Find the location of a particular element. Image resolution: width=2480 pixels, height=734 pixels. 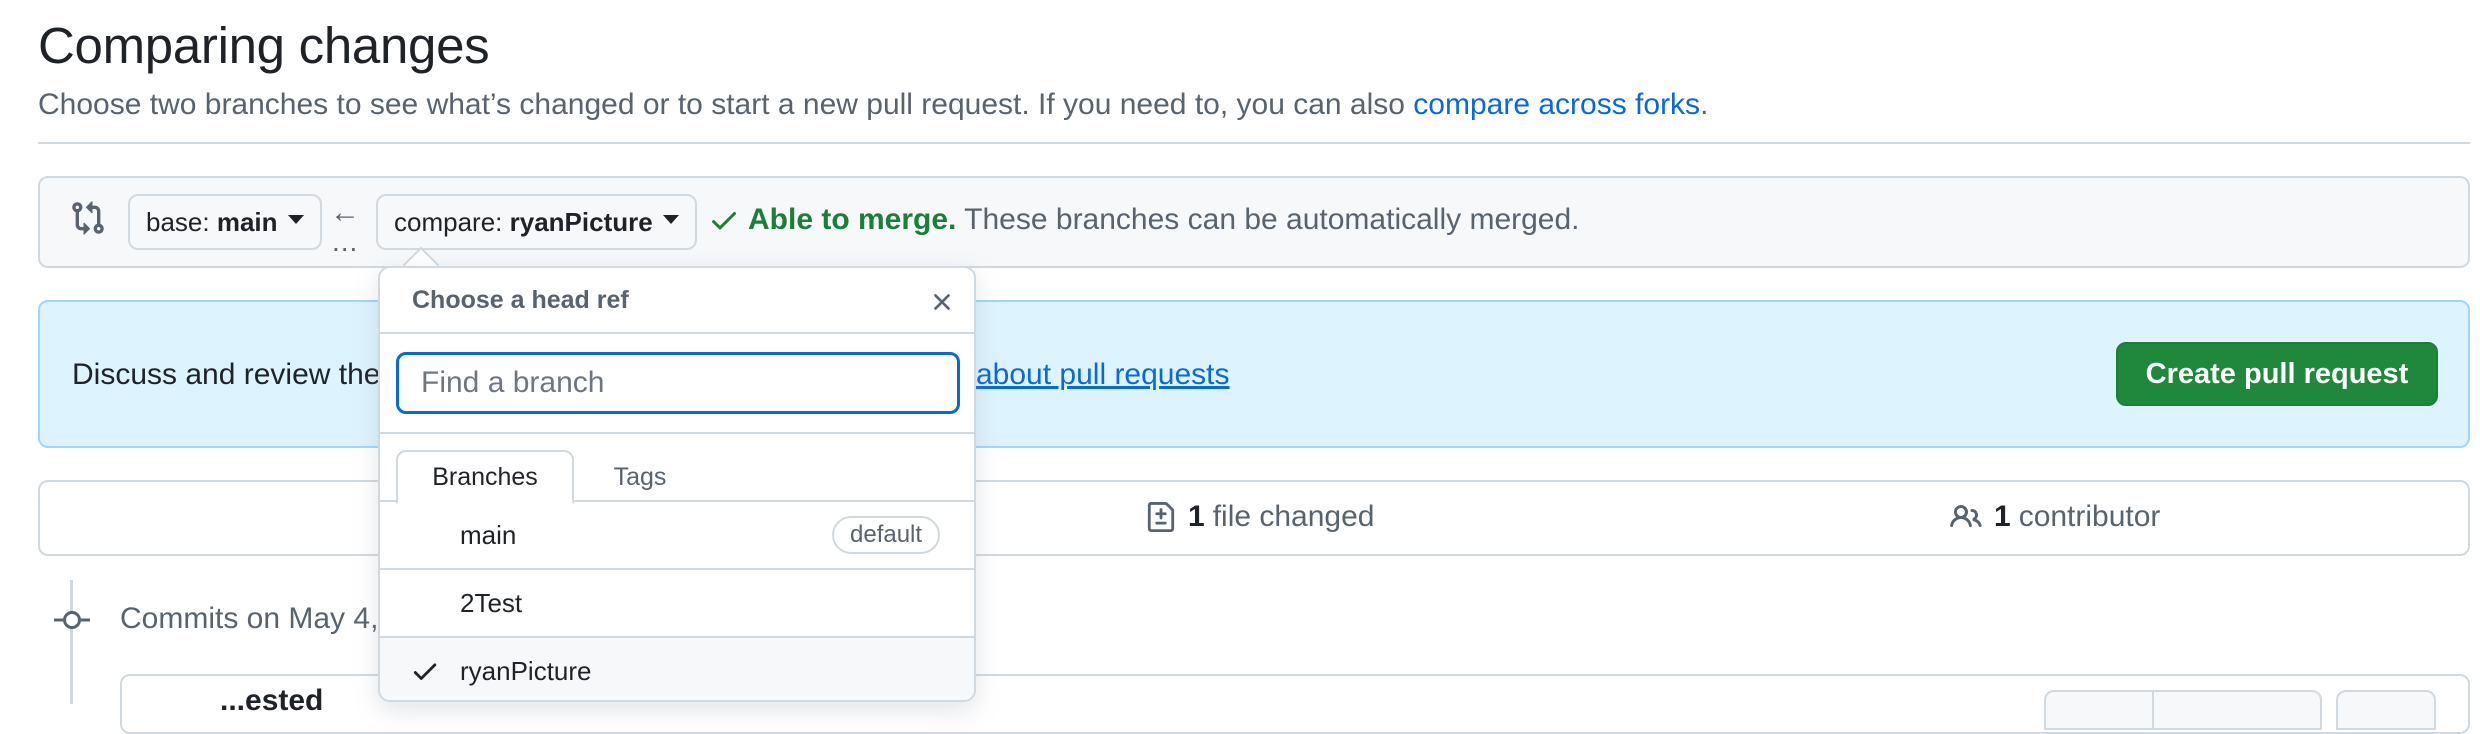

files-changed-stat: 1 file changed is located at coordinates (1260, 517).